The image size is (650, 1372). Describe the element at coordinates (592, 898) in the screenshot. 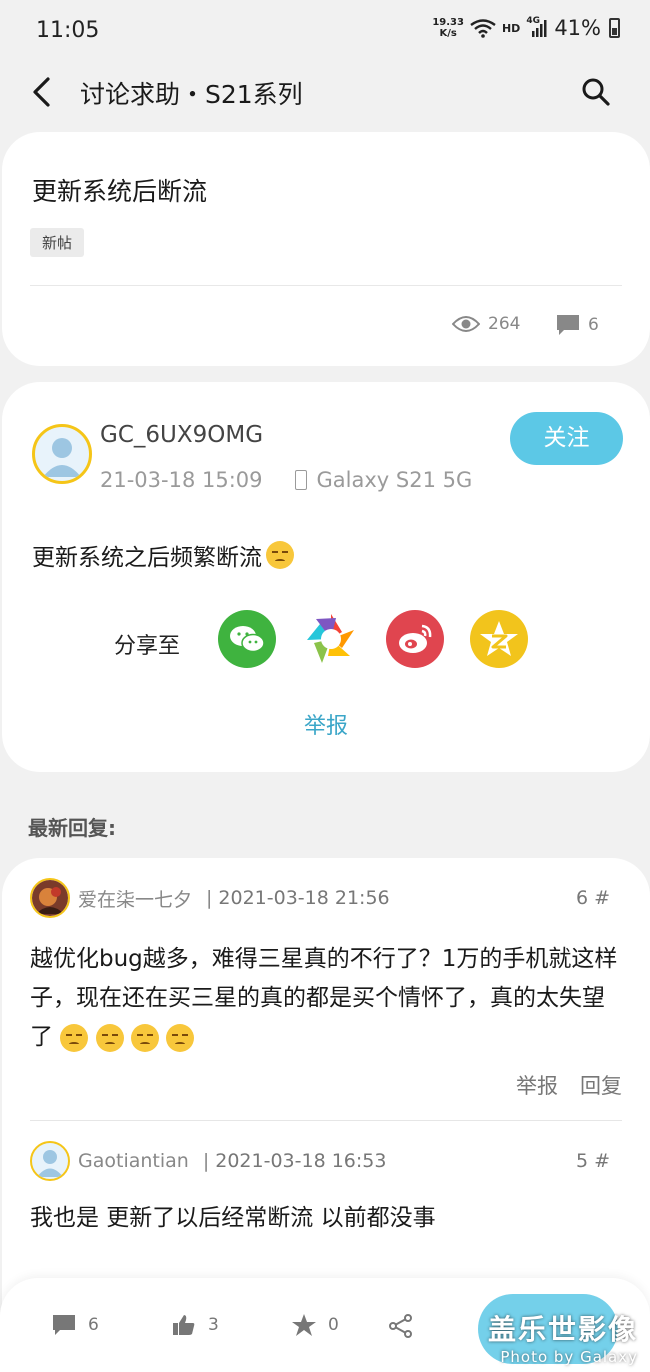

I see `floor-number: 6 #` at that location.